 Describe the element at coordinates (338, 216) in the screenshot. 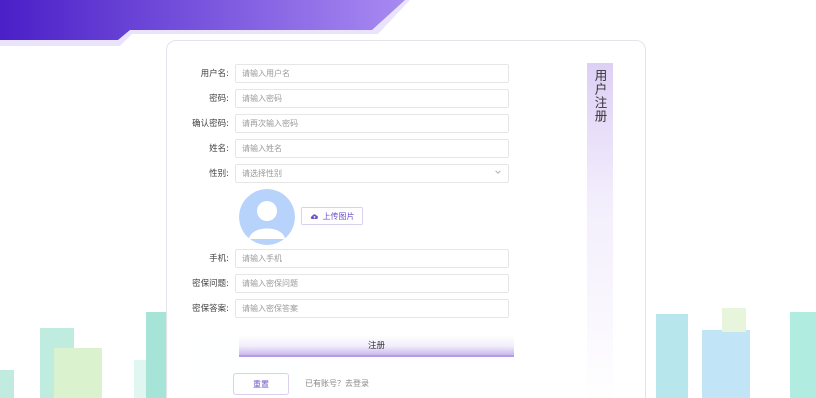

I see `upload-image-label: 上传图片` at that location.